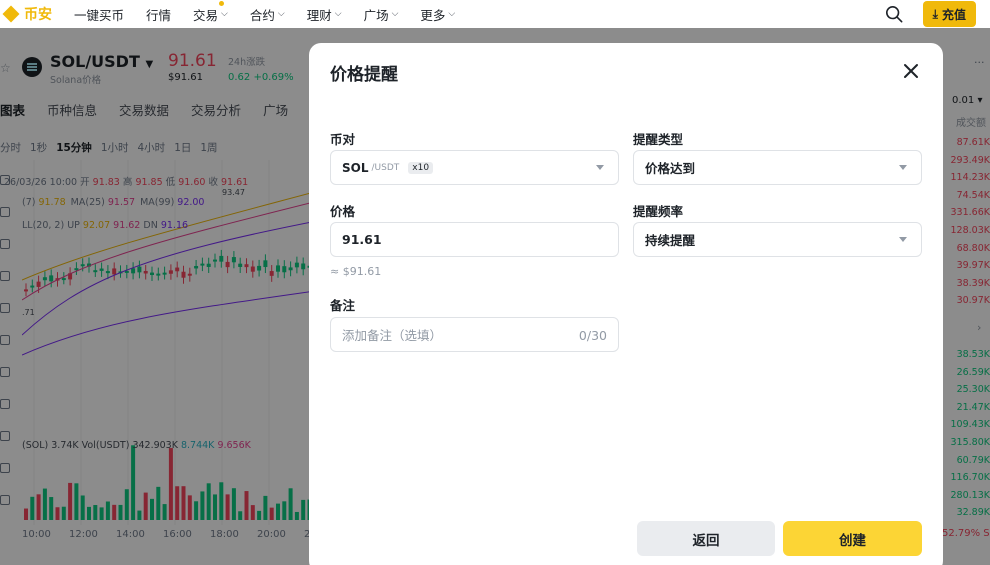 The height and width of the screenshot is (565, 990). I want to click on brand-logo: 币安, so click(27, 14).